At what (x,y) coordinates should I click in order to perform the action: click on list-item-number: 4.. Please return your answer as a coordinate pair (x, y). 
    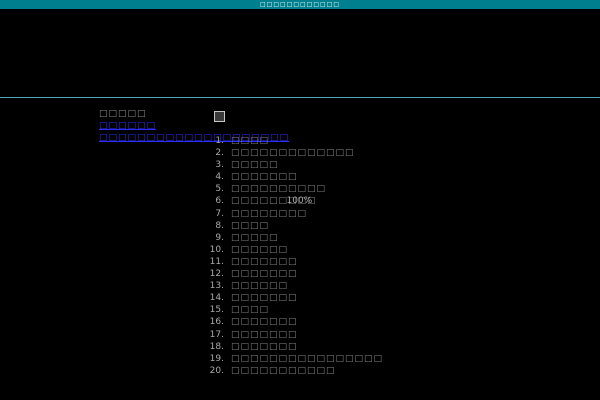
    Looking at the image, I should click on (219, 177).